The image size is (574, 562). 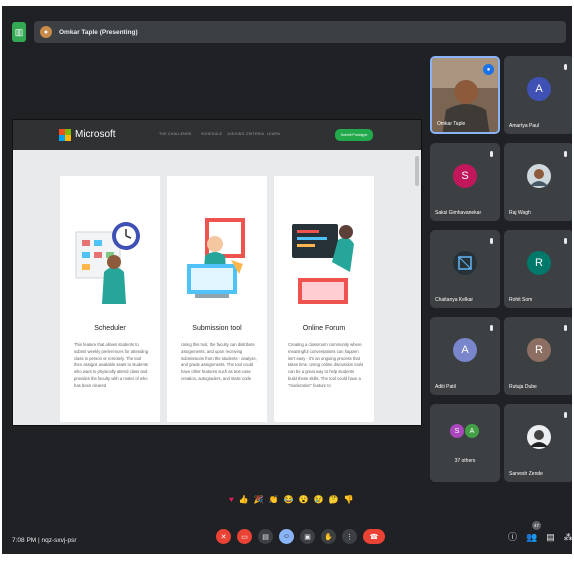 What do you see at coordinates (465, 443) in the screenshot?
I see `participant-tile-others: S A 37 others` at bounding box center [465, 443].